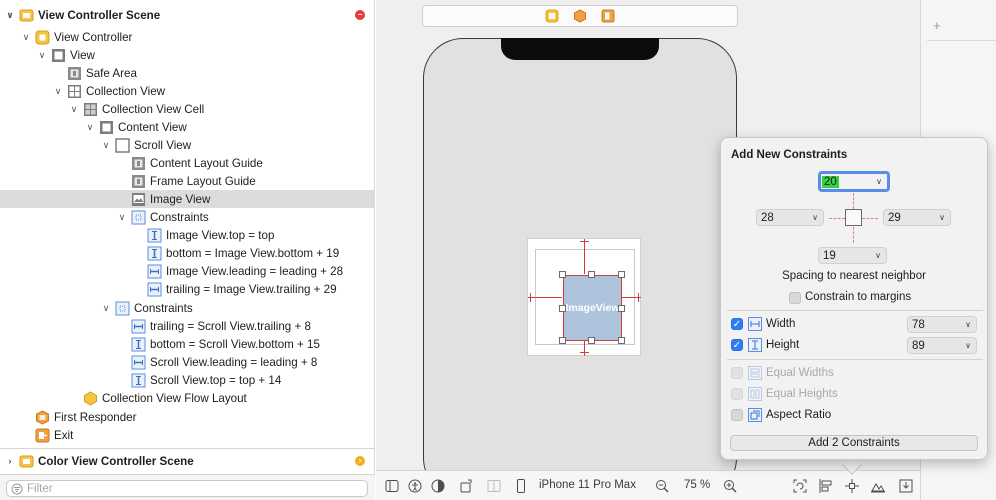  Describe the element at coordinates (187, 55) in the screenshot. I see `outline-item-view: ∨ View` at that location.